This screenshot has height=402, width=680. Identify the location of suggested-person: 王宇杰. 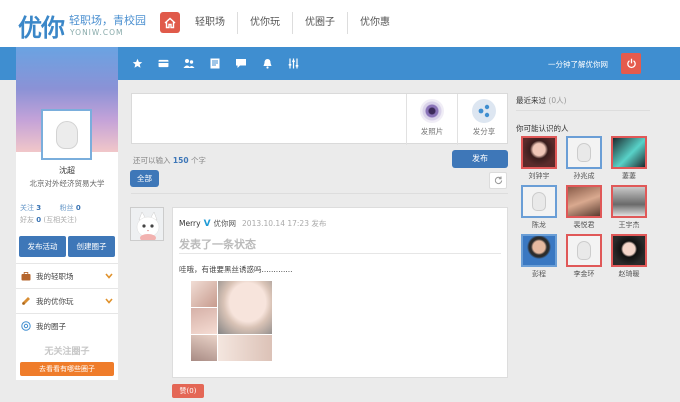
(629, 207).